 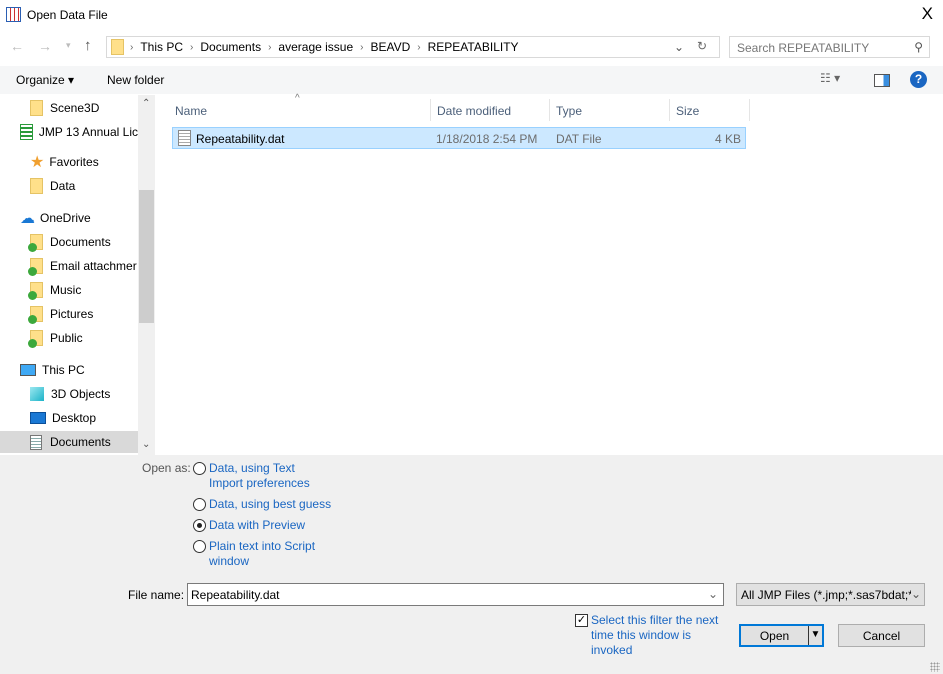 I want to click on column-name: Name, so click(x=300, y=110).